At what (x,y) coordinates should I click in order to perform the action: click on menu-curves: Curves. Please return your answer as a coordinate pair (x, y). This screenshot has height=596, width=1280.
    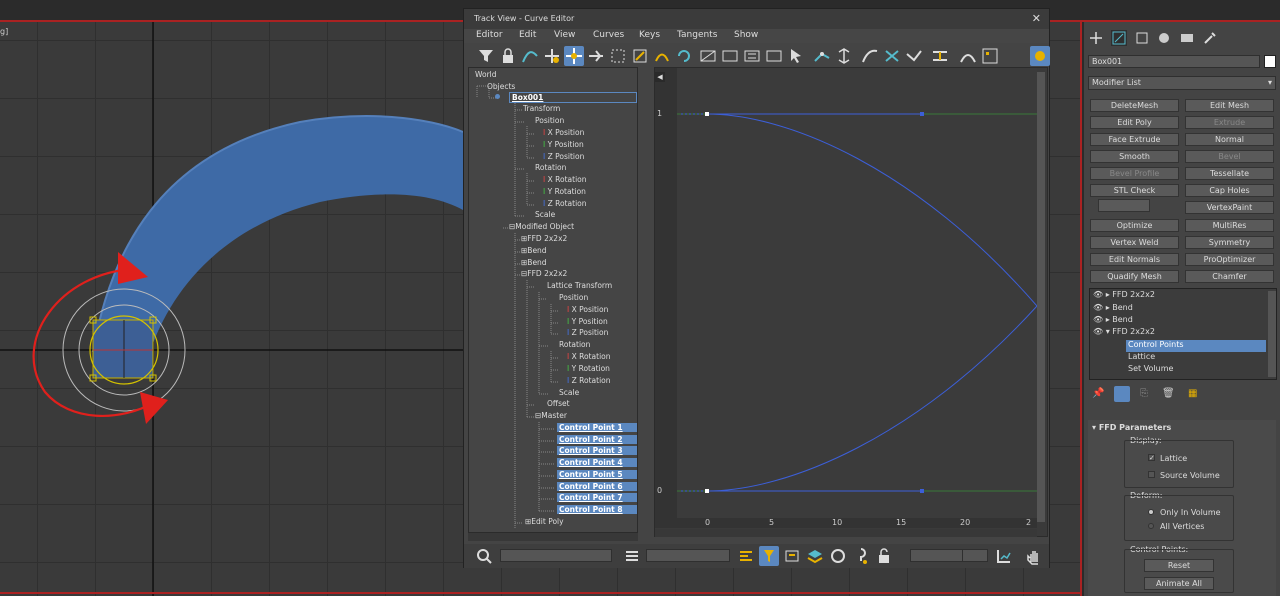
    Looking at the image, I should click on (608, 35).